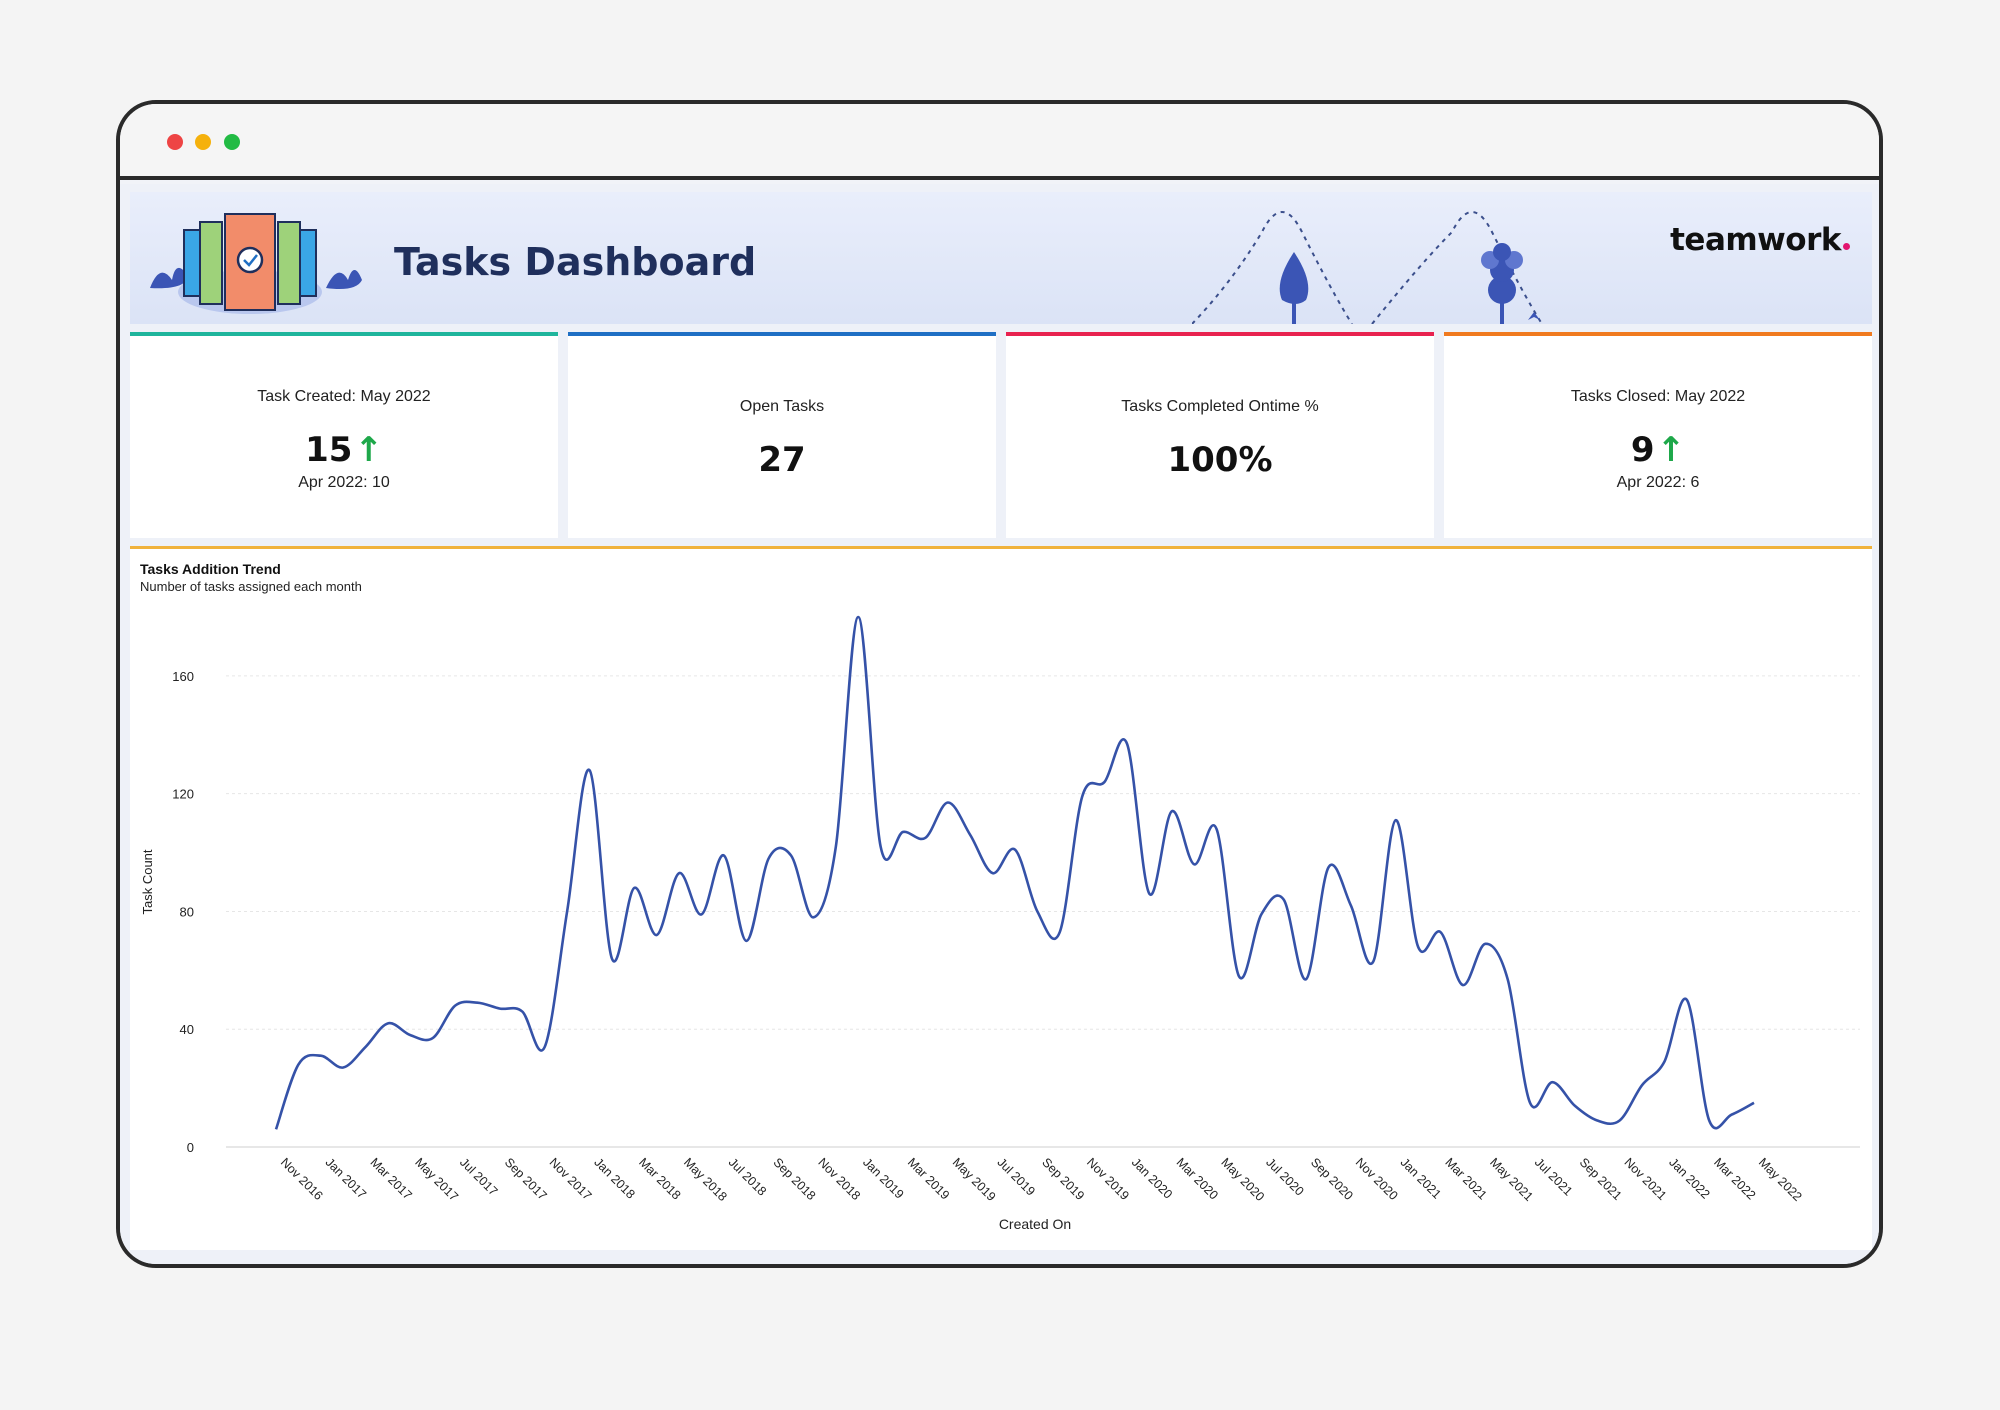  I want to click on x-tick-label: Mar 2017, so click(390, 1178).